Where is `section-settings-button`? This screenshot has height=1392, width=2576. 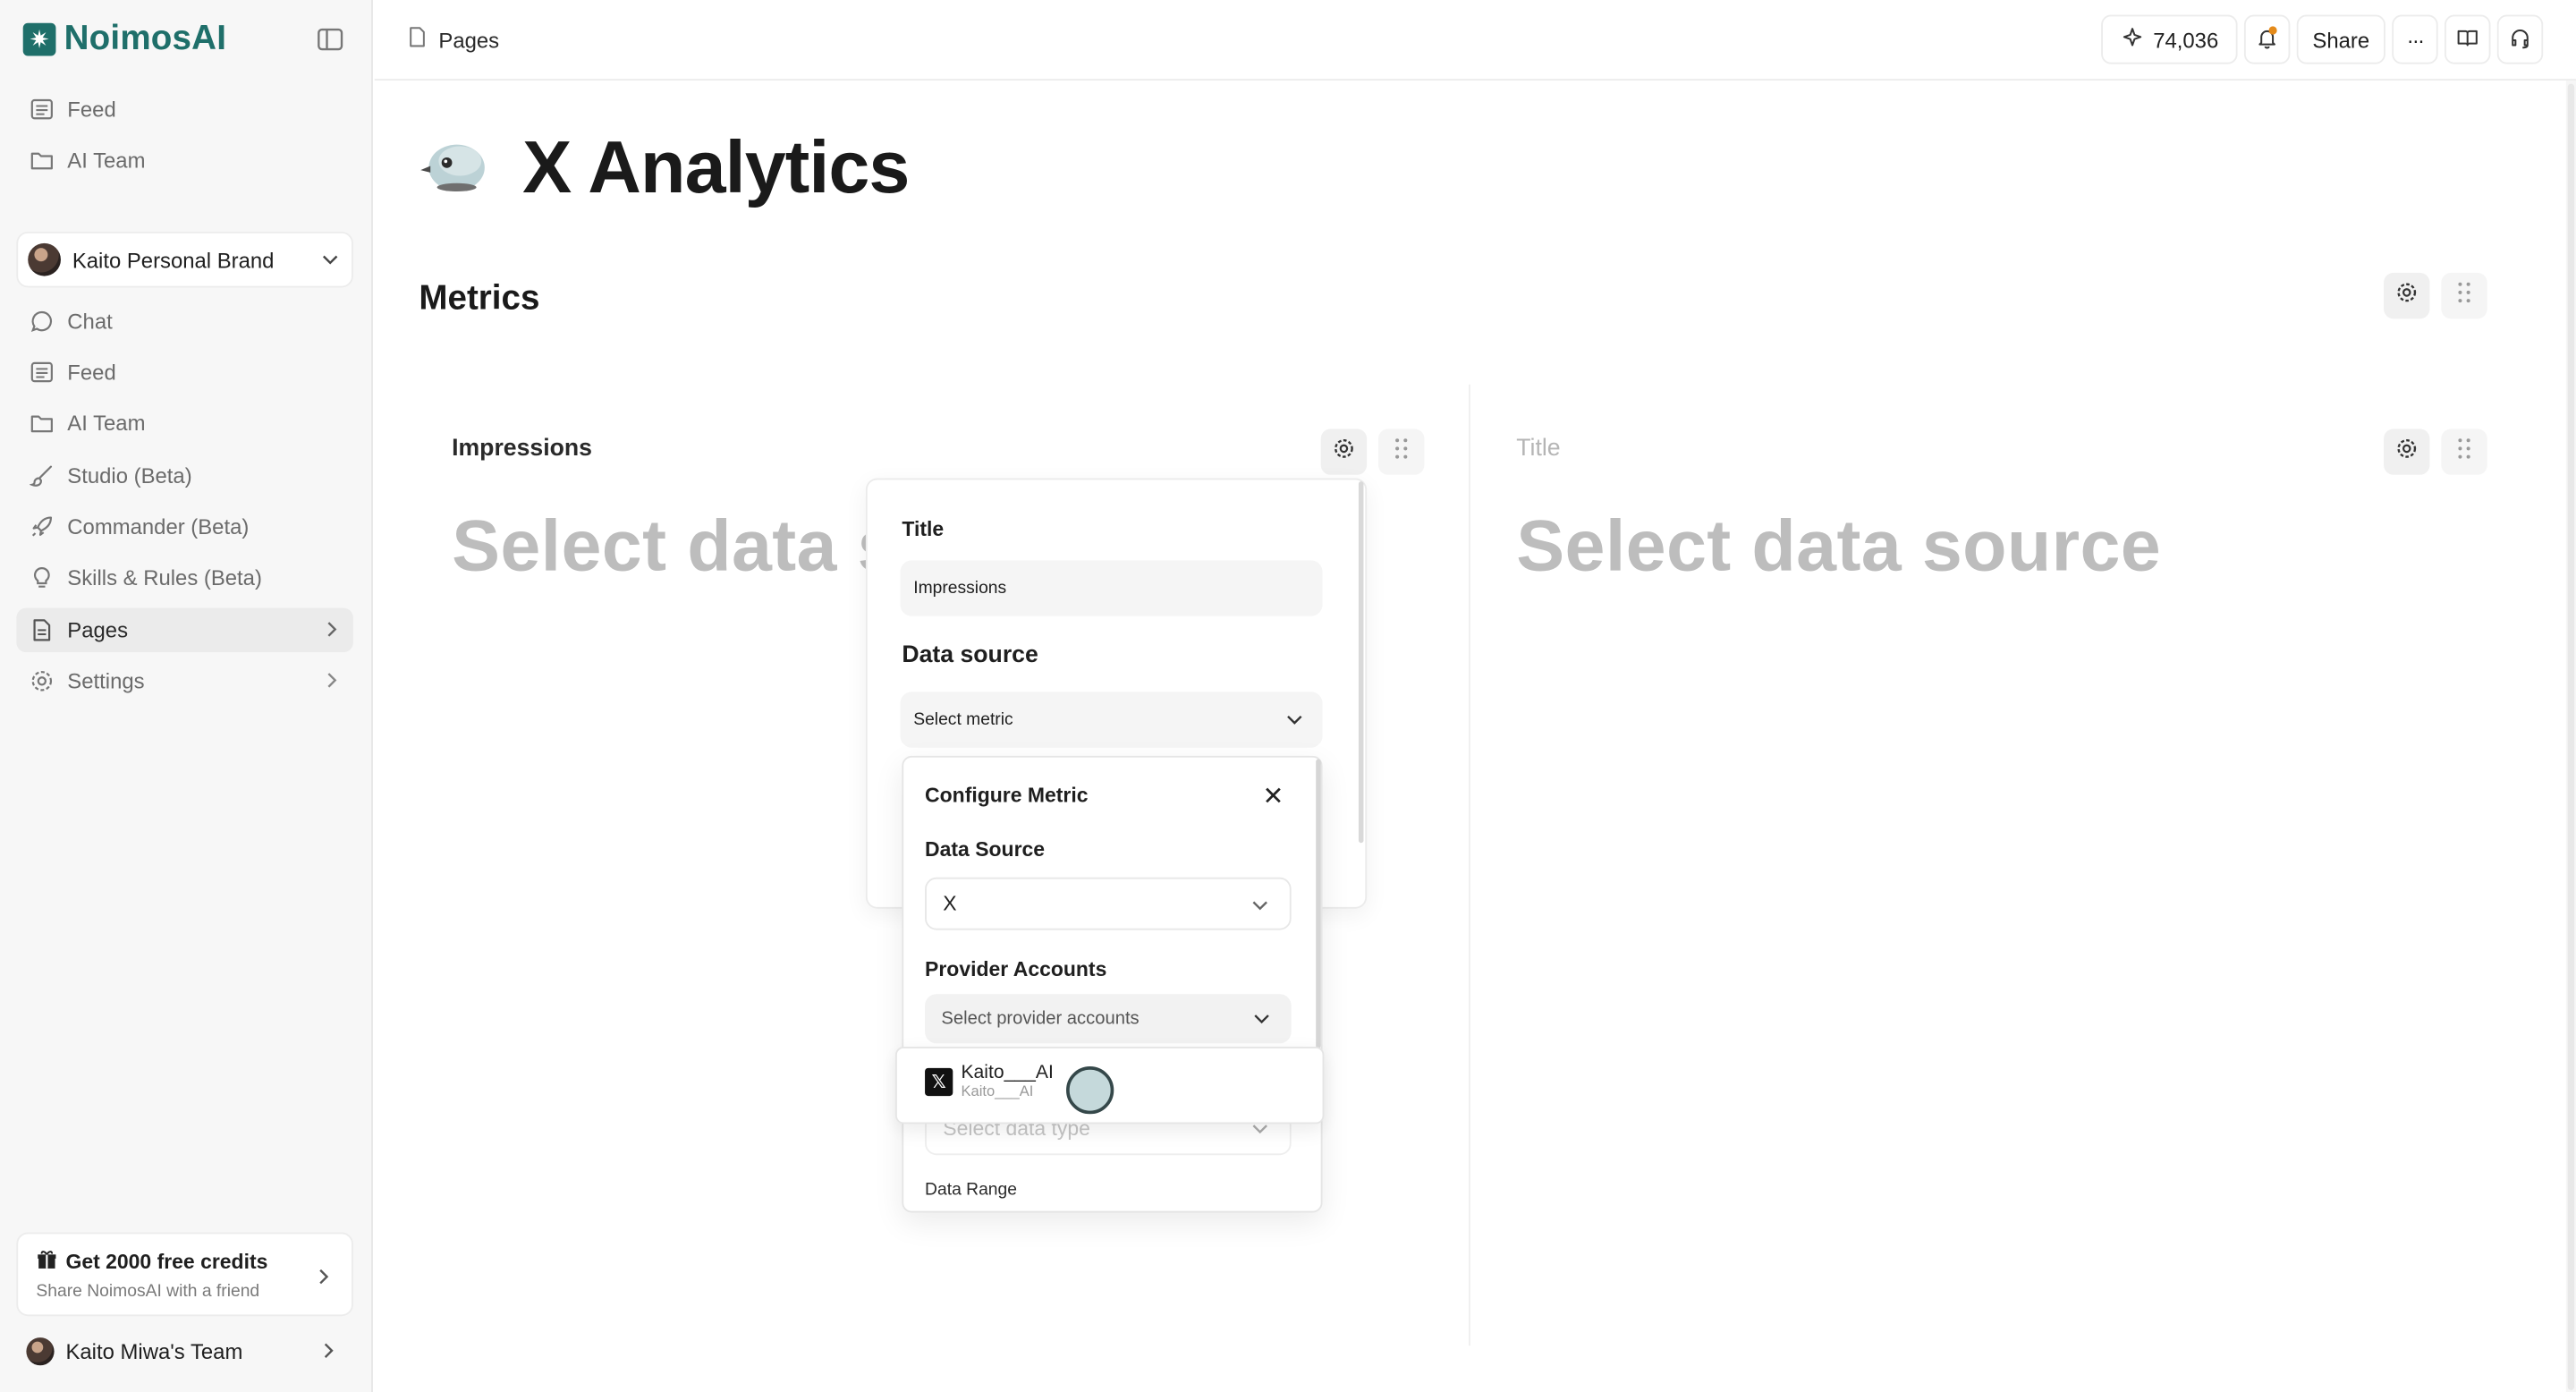 section-settings-button is located at coordinates (2407, 295).